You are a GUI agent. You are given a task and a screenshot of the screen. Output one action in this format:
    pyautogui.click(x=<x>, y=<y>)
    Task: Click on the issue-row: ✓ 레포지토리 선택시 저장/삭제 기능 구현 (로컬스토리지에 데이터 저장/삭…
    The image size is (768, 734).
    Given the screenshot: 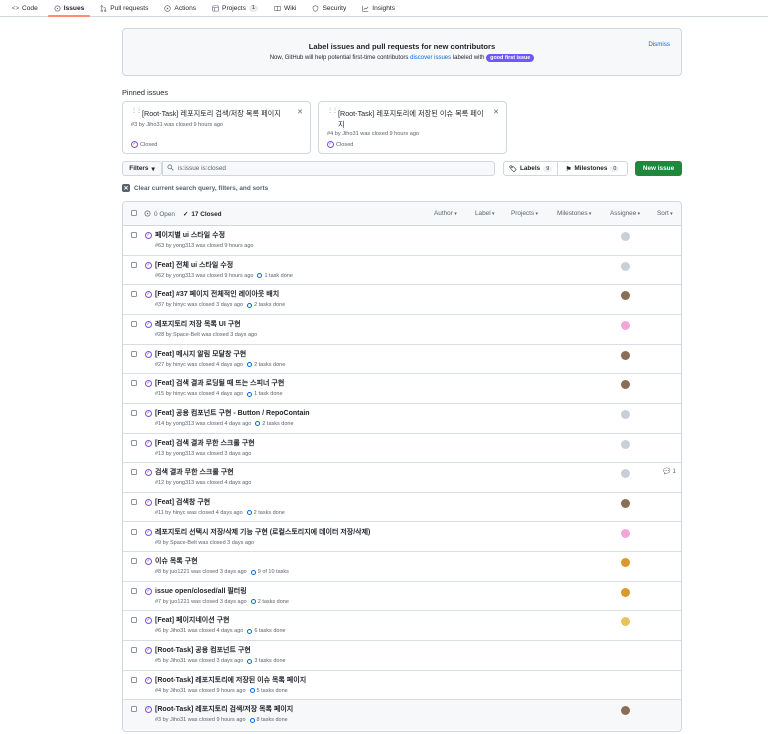 What is the action you would take?
    pyautogui.click(x=402, y=538)
    